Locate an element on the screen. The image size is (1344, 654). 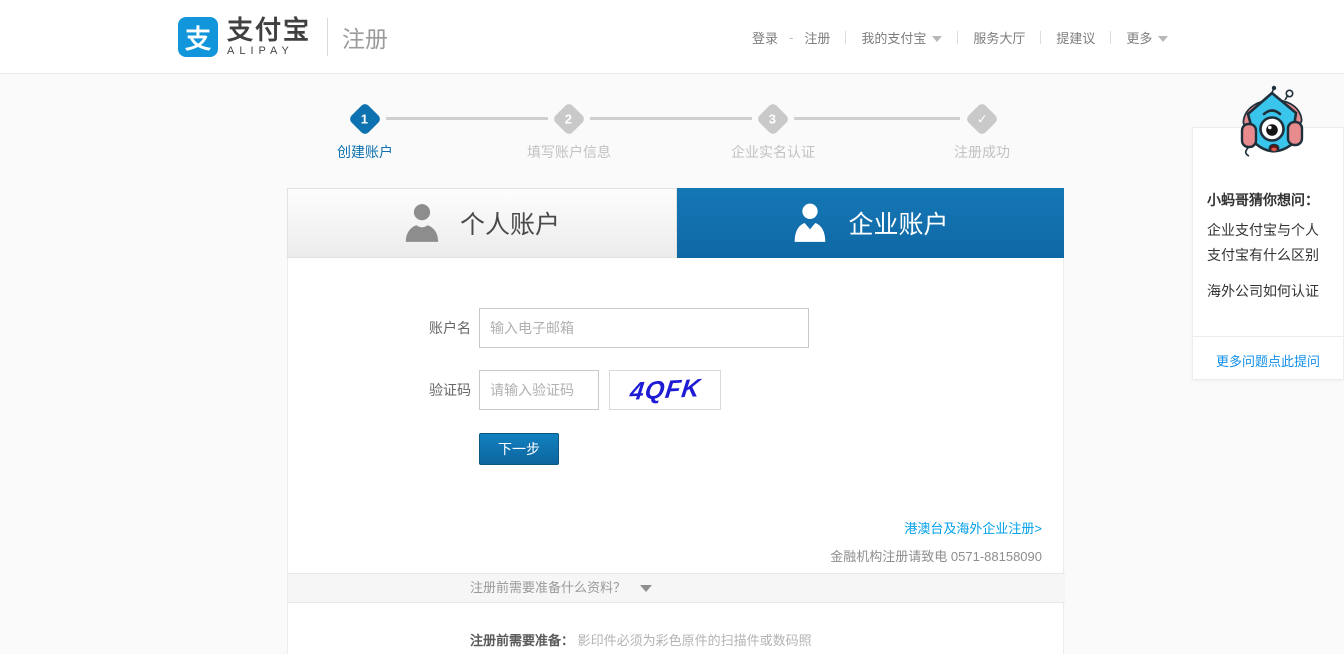
brand-name-en: ALIPAY is located at coordinates (260, 51).